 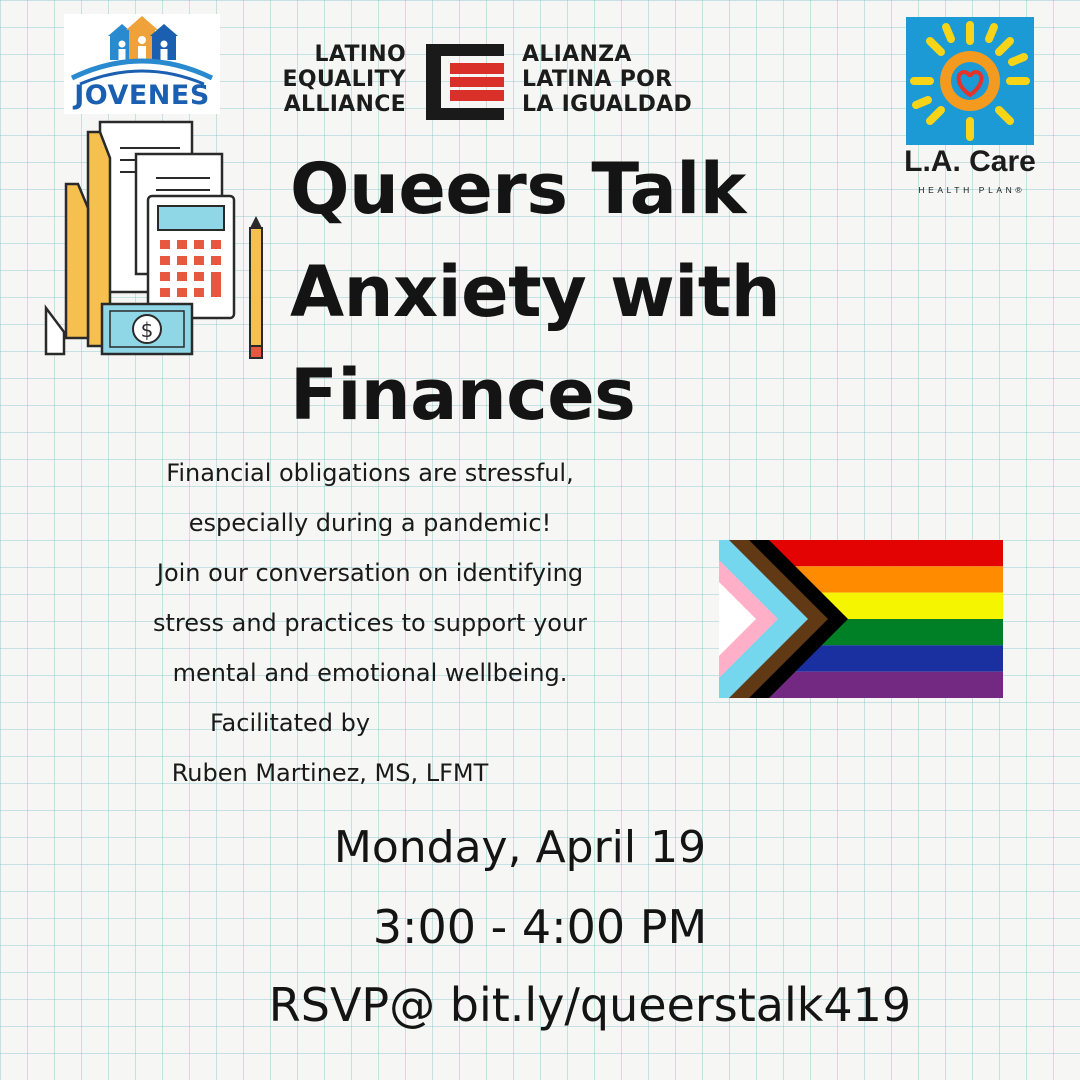 What do you see at coordinates (370, 573) in the screenshot?
I see `description-line: Join our conversation on identifying` at bounding box center [370, 573].